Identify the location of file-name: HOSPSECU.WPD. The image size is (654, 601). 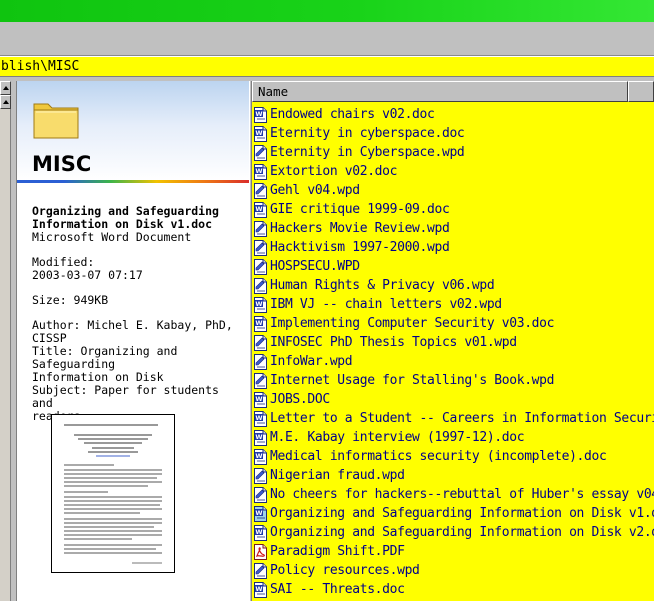
(315, 266).